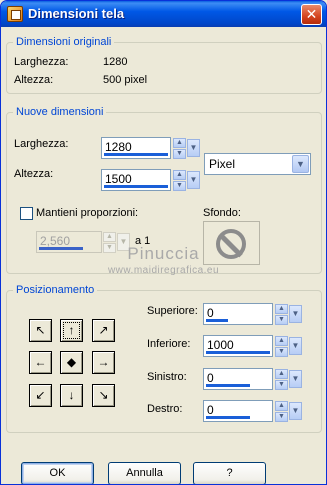 The height and width of the screenshot is (485, 327). Describe the element at coordinates (295, 314) in the screenshot. I see `top-offset-dropdown: ▼` at that location.